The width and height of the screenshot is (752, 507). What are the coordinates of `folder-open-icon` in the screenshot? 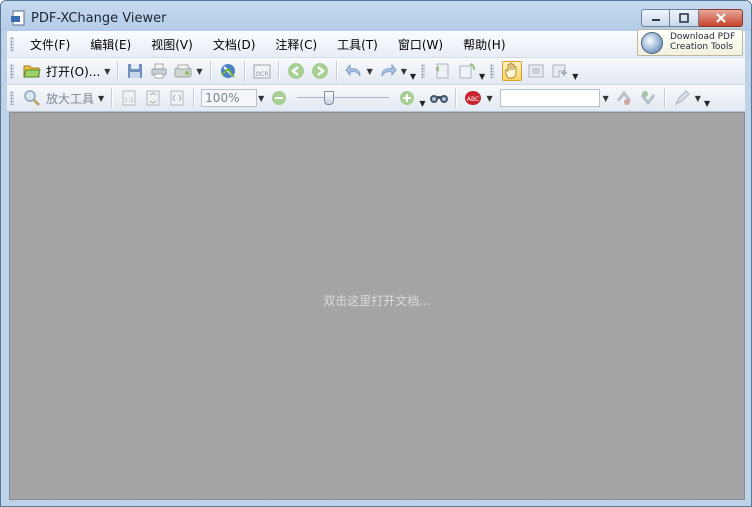 It's located at (32, 71).